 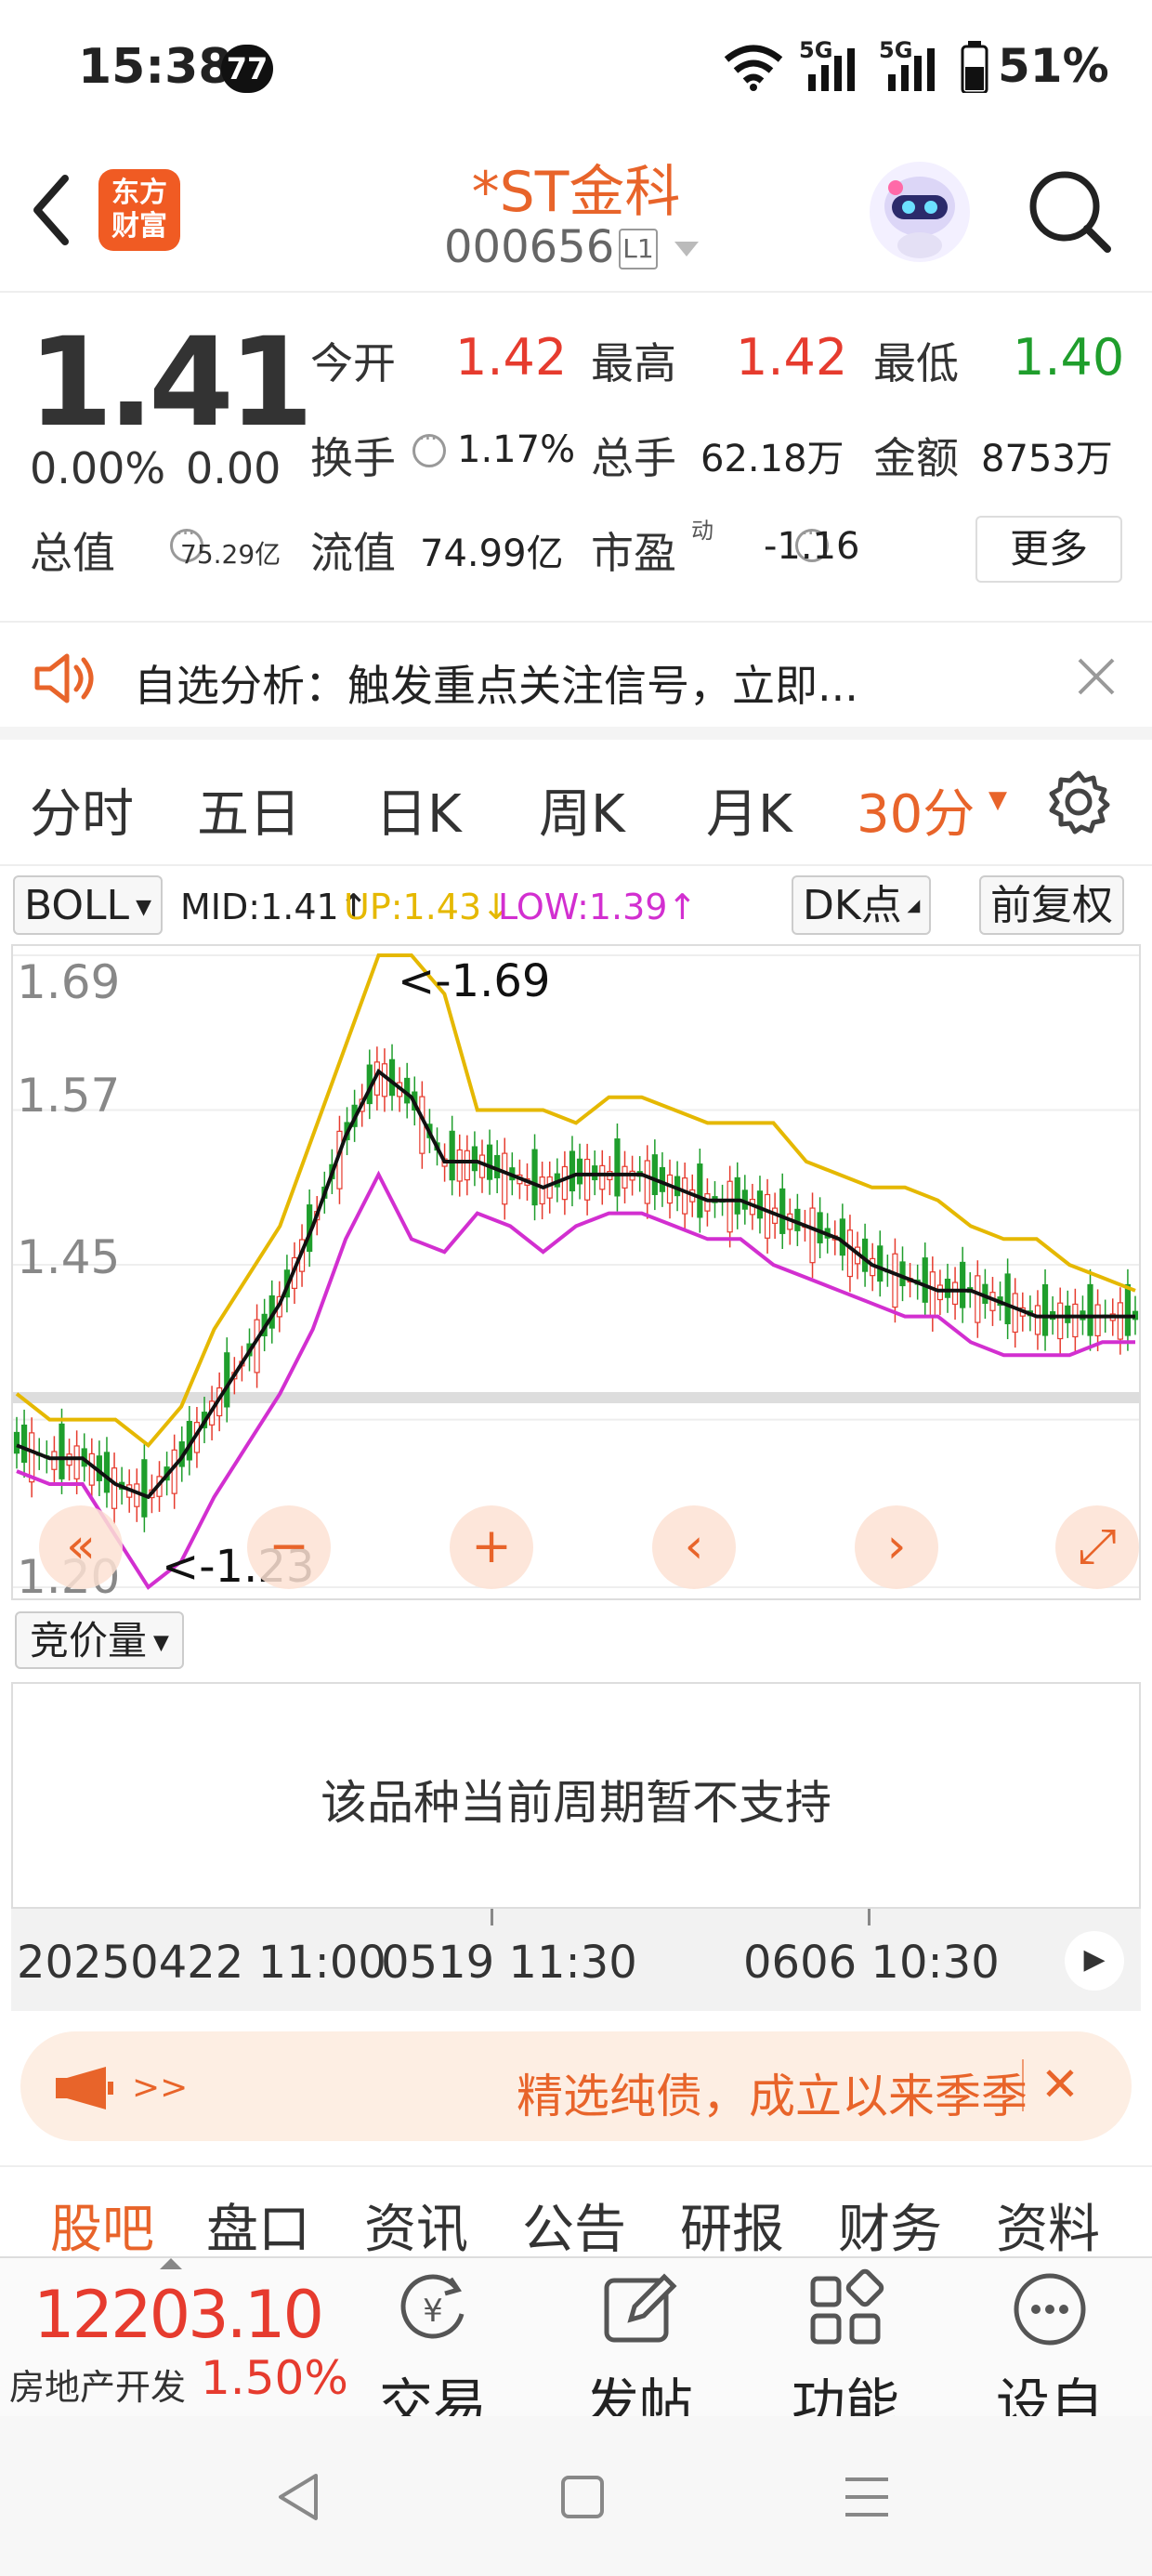 What do you see at coordinates (516, 449) in the screenshot?
I see `turnover-value: 1.17%` at bounding box center [516, 449].